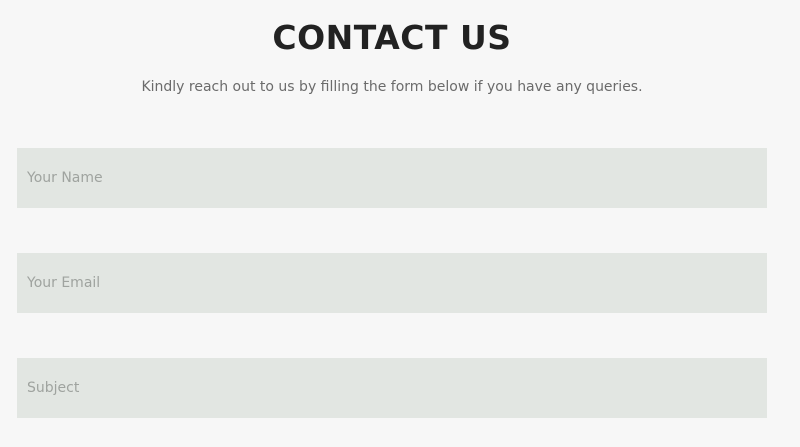 This screenshot has width=800, height=447. Describe the element at coordinates (392, 178) in the screenshot. I see `name-input` at that location.